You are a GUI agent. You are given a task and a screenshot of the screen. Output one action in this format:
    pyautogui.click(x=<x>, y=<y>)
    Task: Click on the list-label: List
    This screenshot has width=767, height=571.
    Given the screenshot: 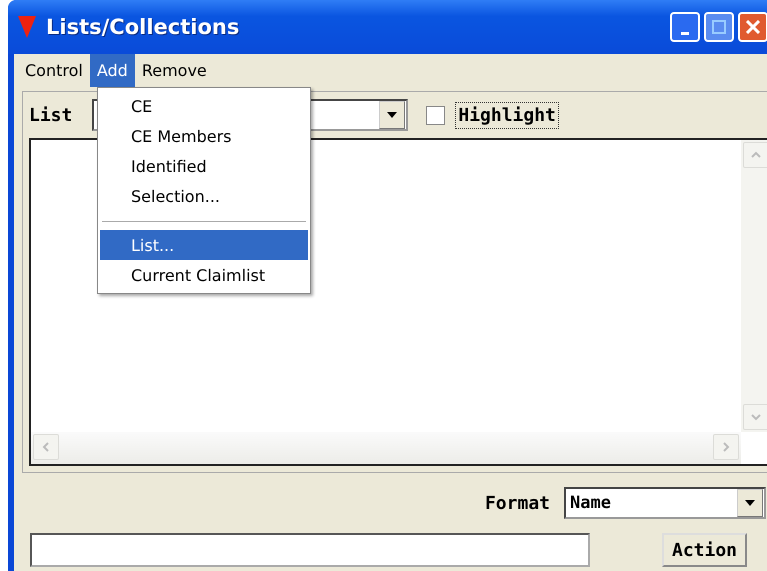 What is the action you would take?
    pyautogui.click(x=50, y=115)
    